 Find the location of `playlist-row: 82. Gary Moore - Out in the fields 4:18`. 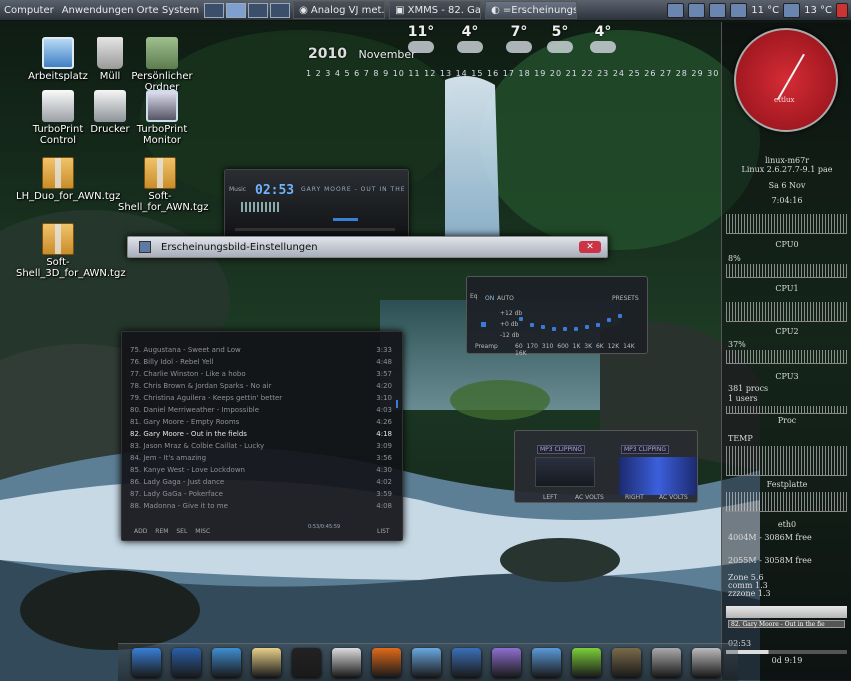

playlist-row: 82. Gary Moore - Out in the fields 4:18 is located at coordinates (261, 436).